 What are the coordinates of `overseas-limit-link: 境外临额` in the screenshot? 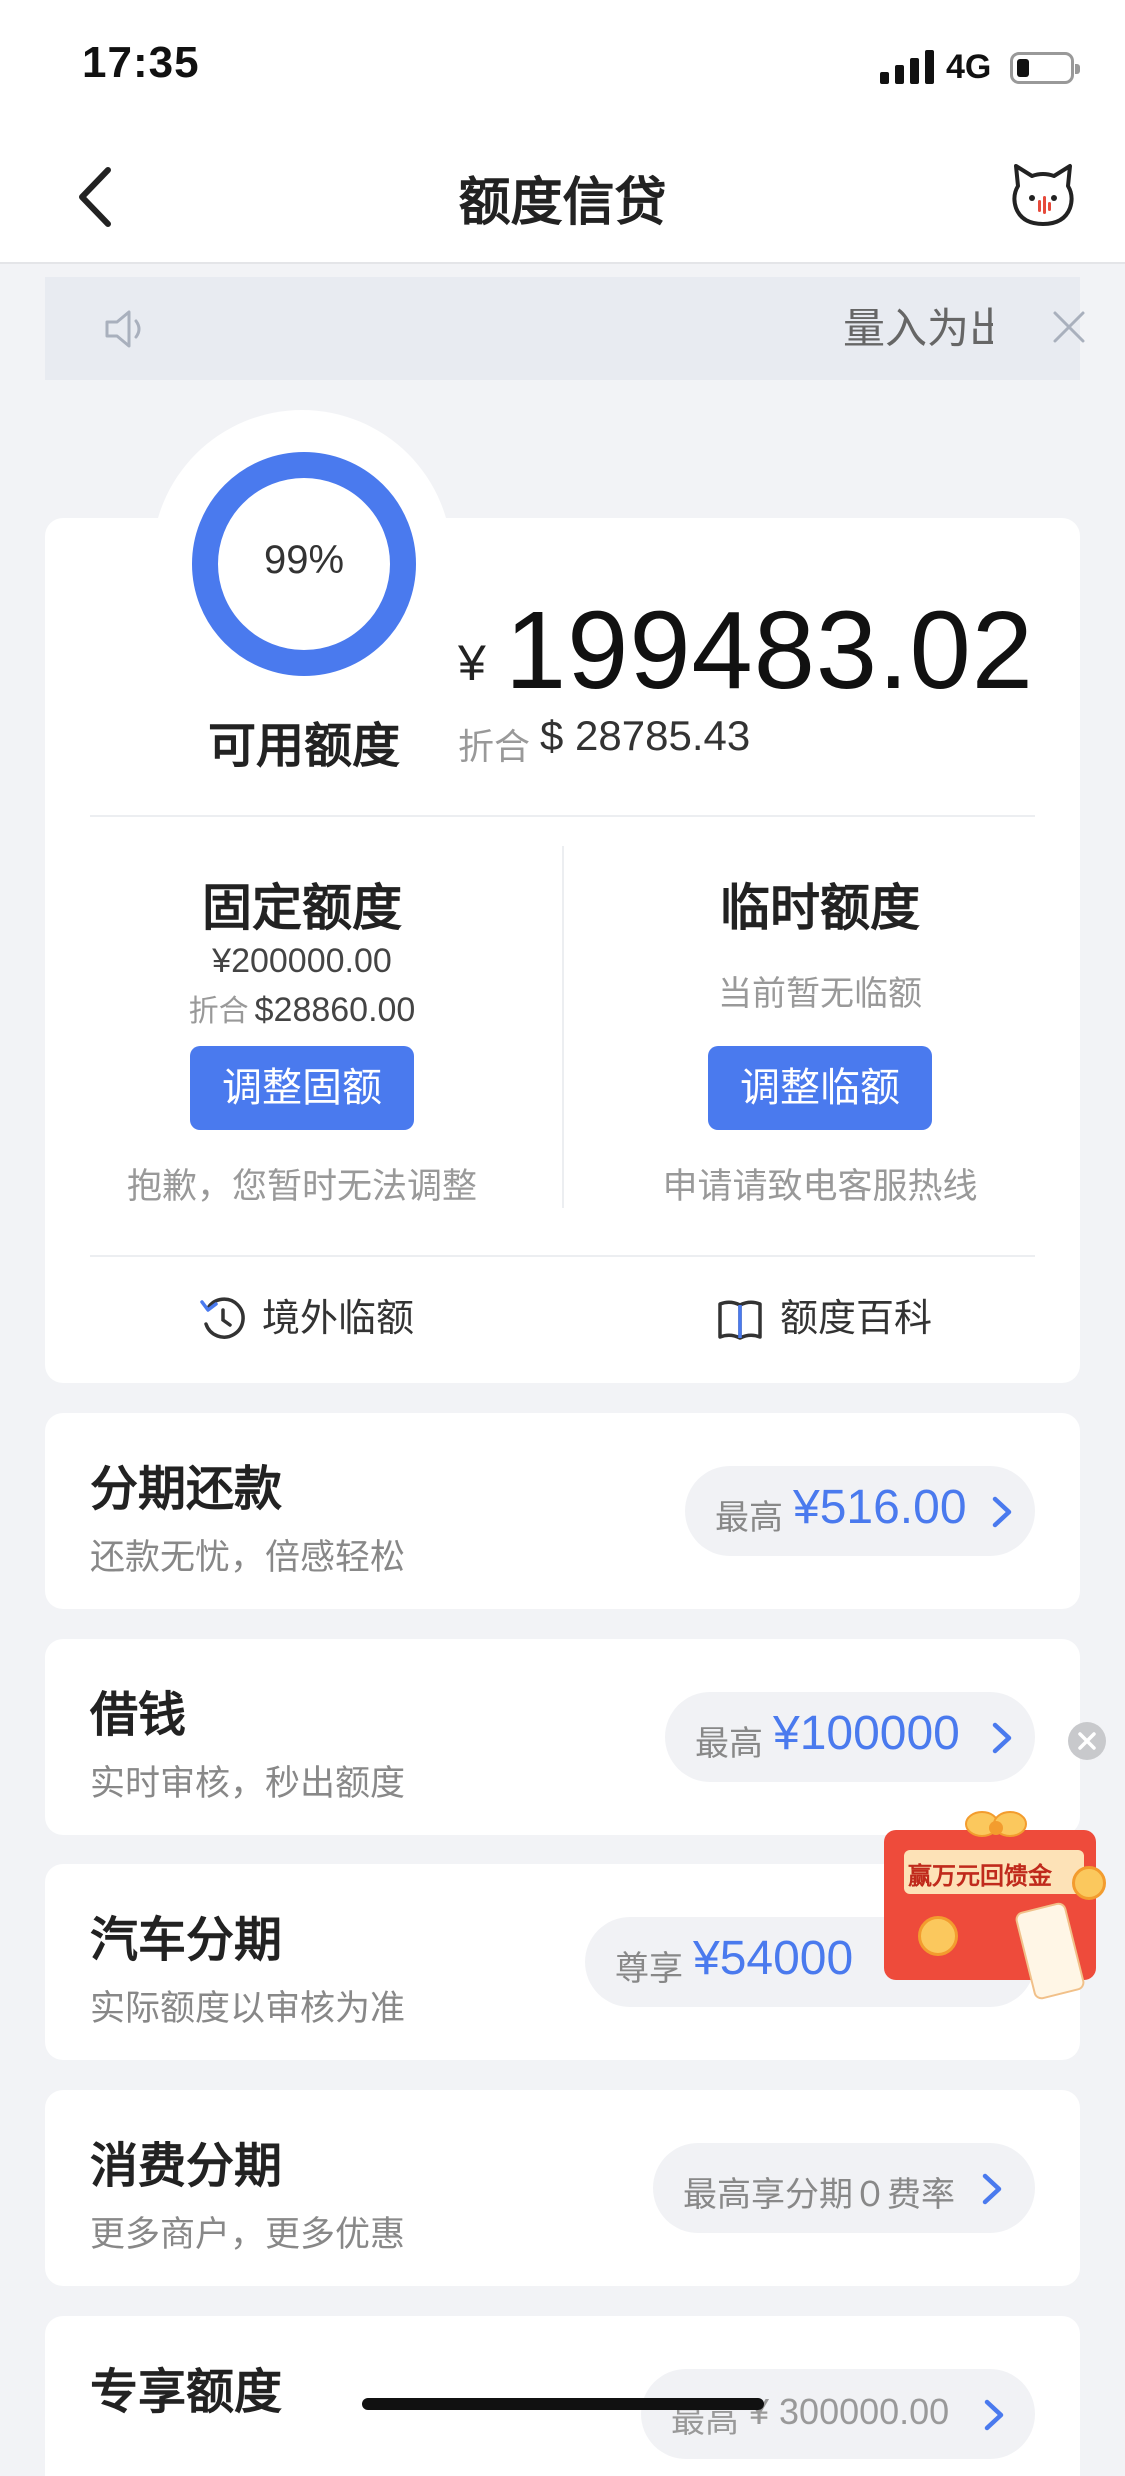 It's located at (328, 1319).